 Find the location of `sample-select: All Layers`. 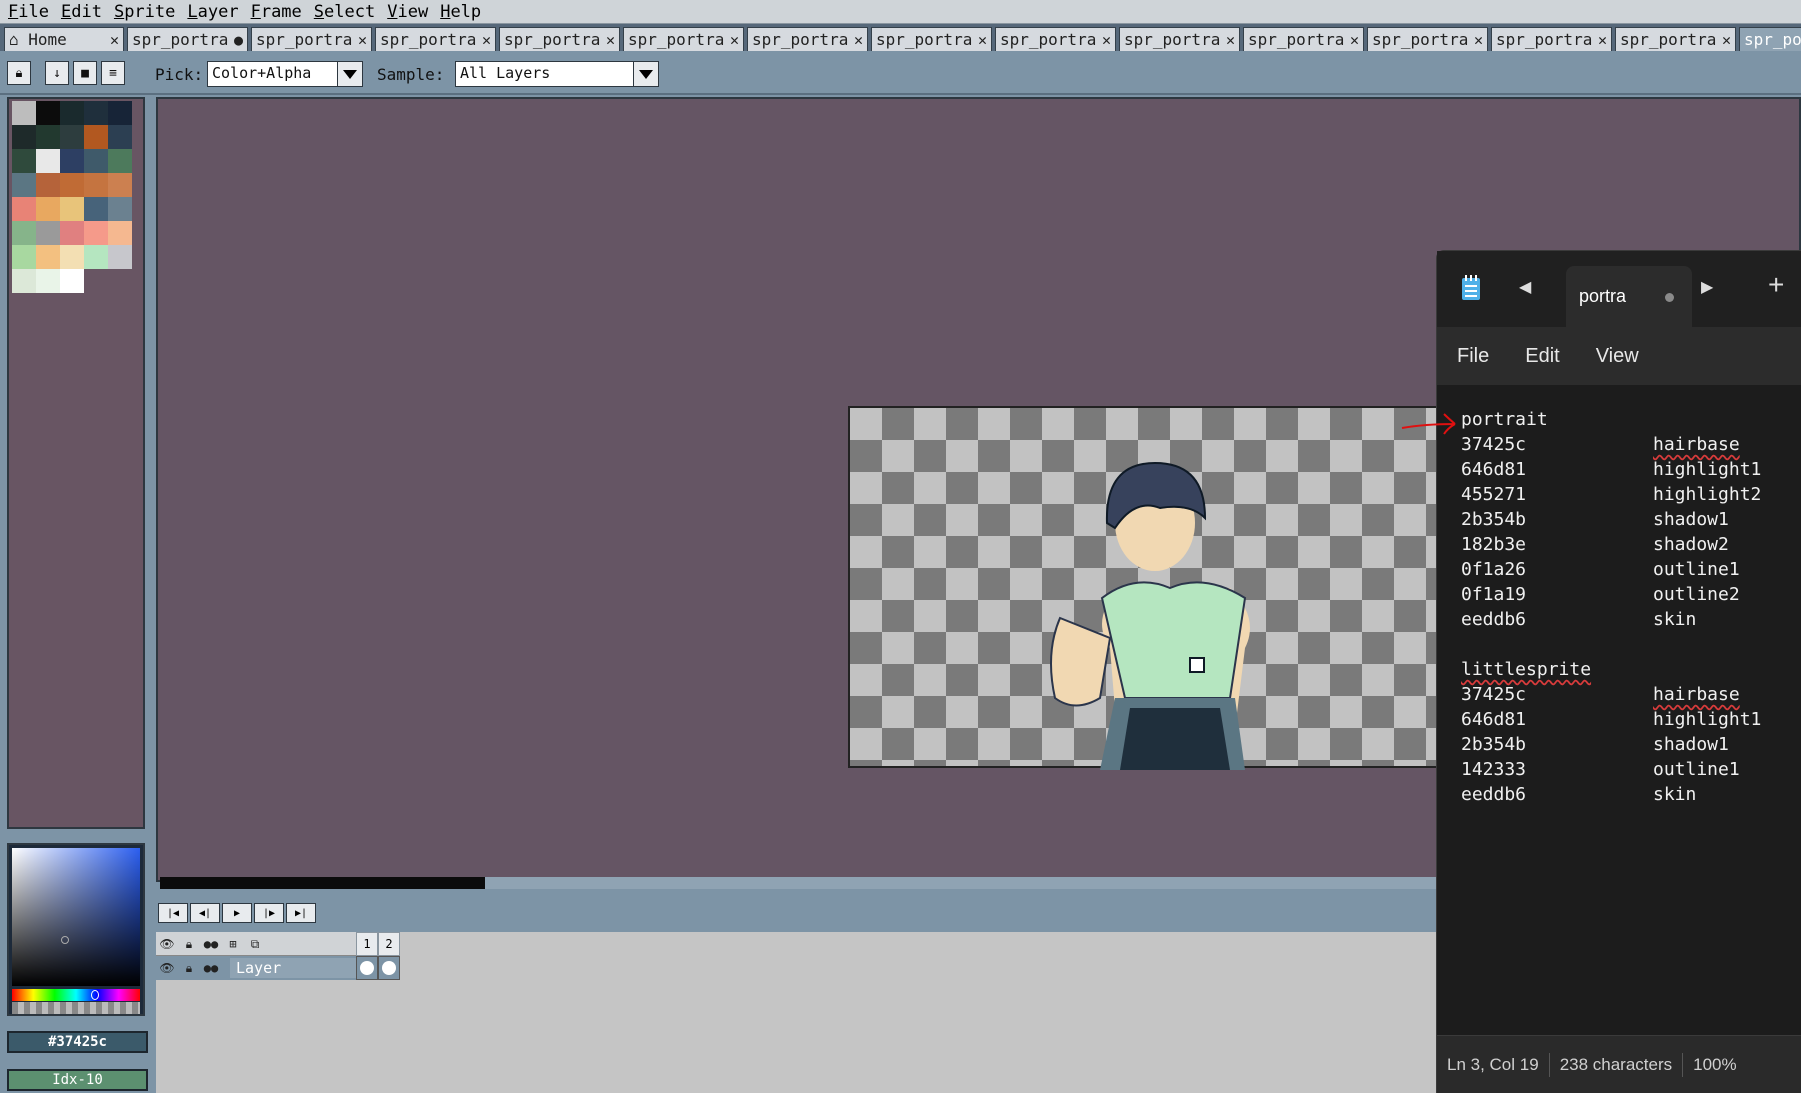

sample-select: All Layers is located at coordinates (557, 74).